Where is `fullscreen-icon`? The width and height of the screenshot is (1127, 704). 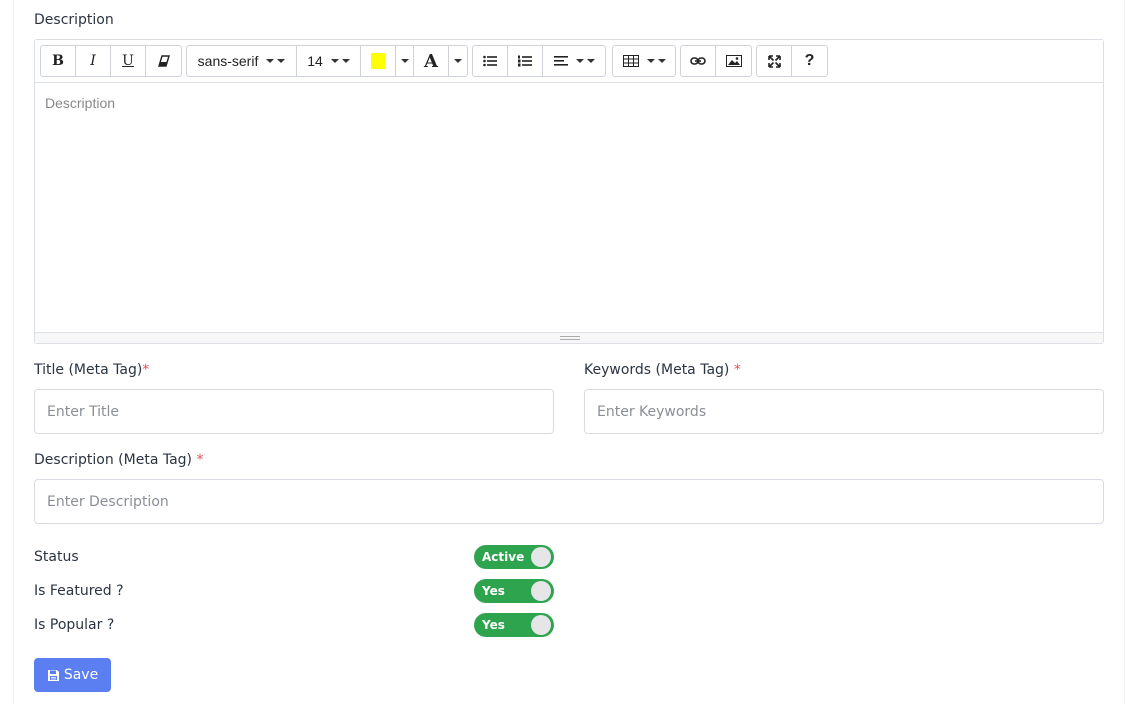
fullscreen-icon is located at coordinates (774, 61).